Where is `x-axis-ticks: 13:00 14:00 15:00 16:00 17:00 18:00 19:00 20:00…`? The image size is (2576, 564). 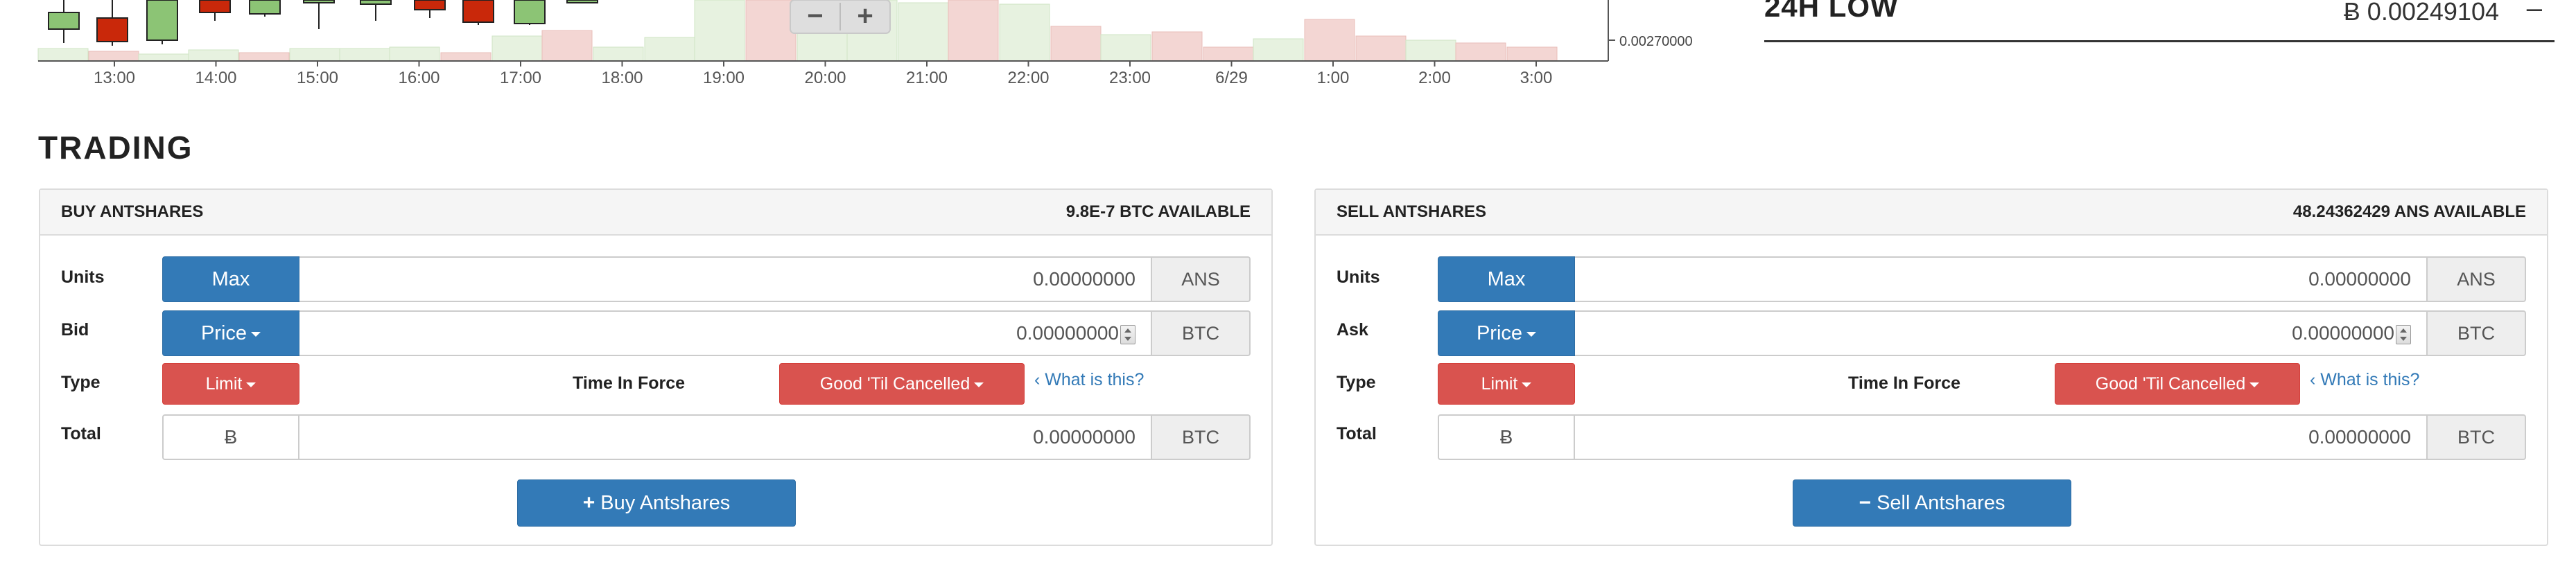
x-axis-ticks: 13:00 14:00 15:00 16:00 17:00 18:00 19:00 20:00… is located at coordinates (823, 74).